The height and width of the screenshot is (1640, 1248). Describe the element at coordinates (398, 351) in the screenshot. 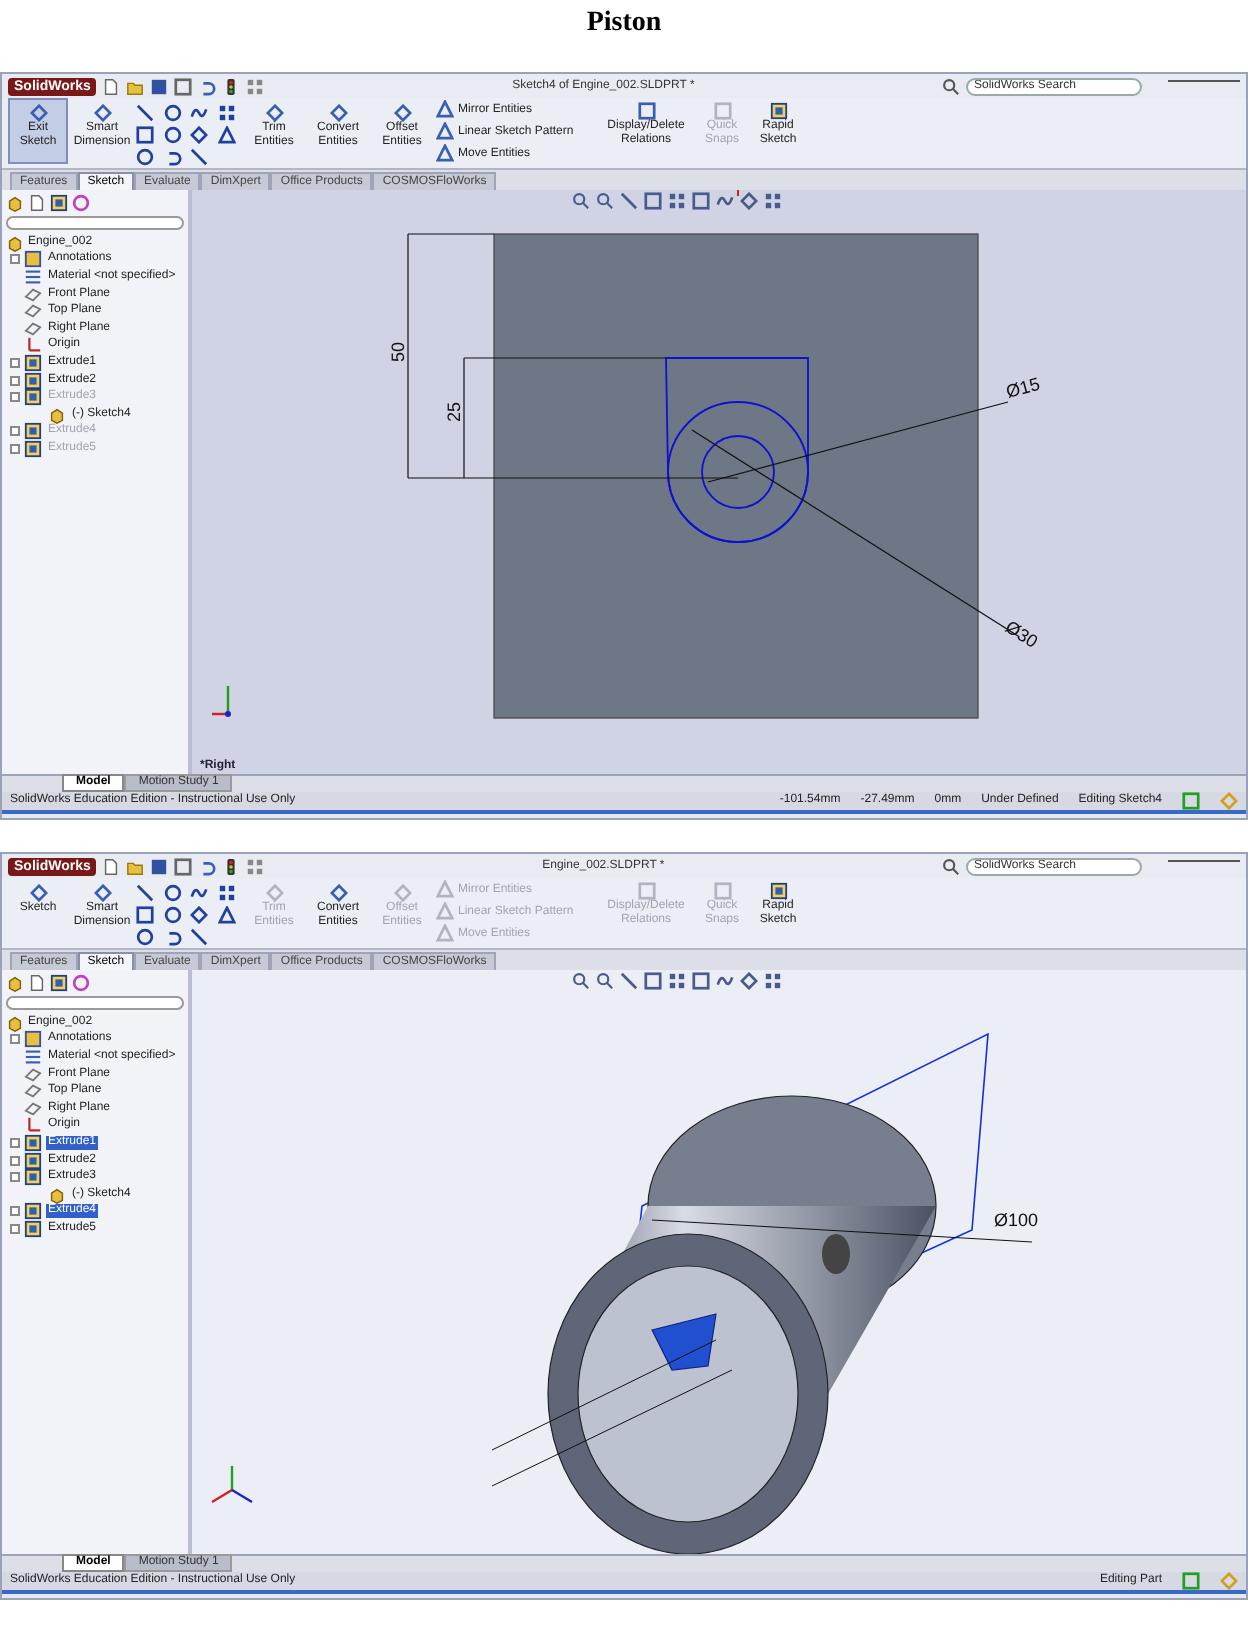

I see `dimension-label: 50` at that location.